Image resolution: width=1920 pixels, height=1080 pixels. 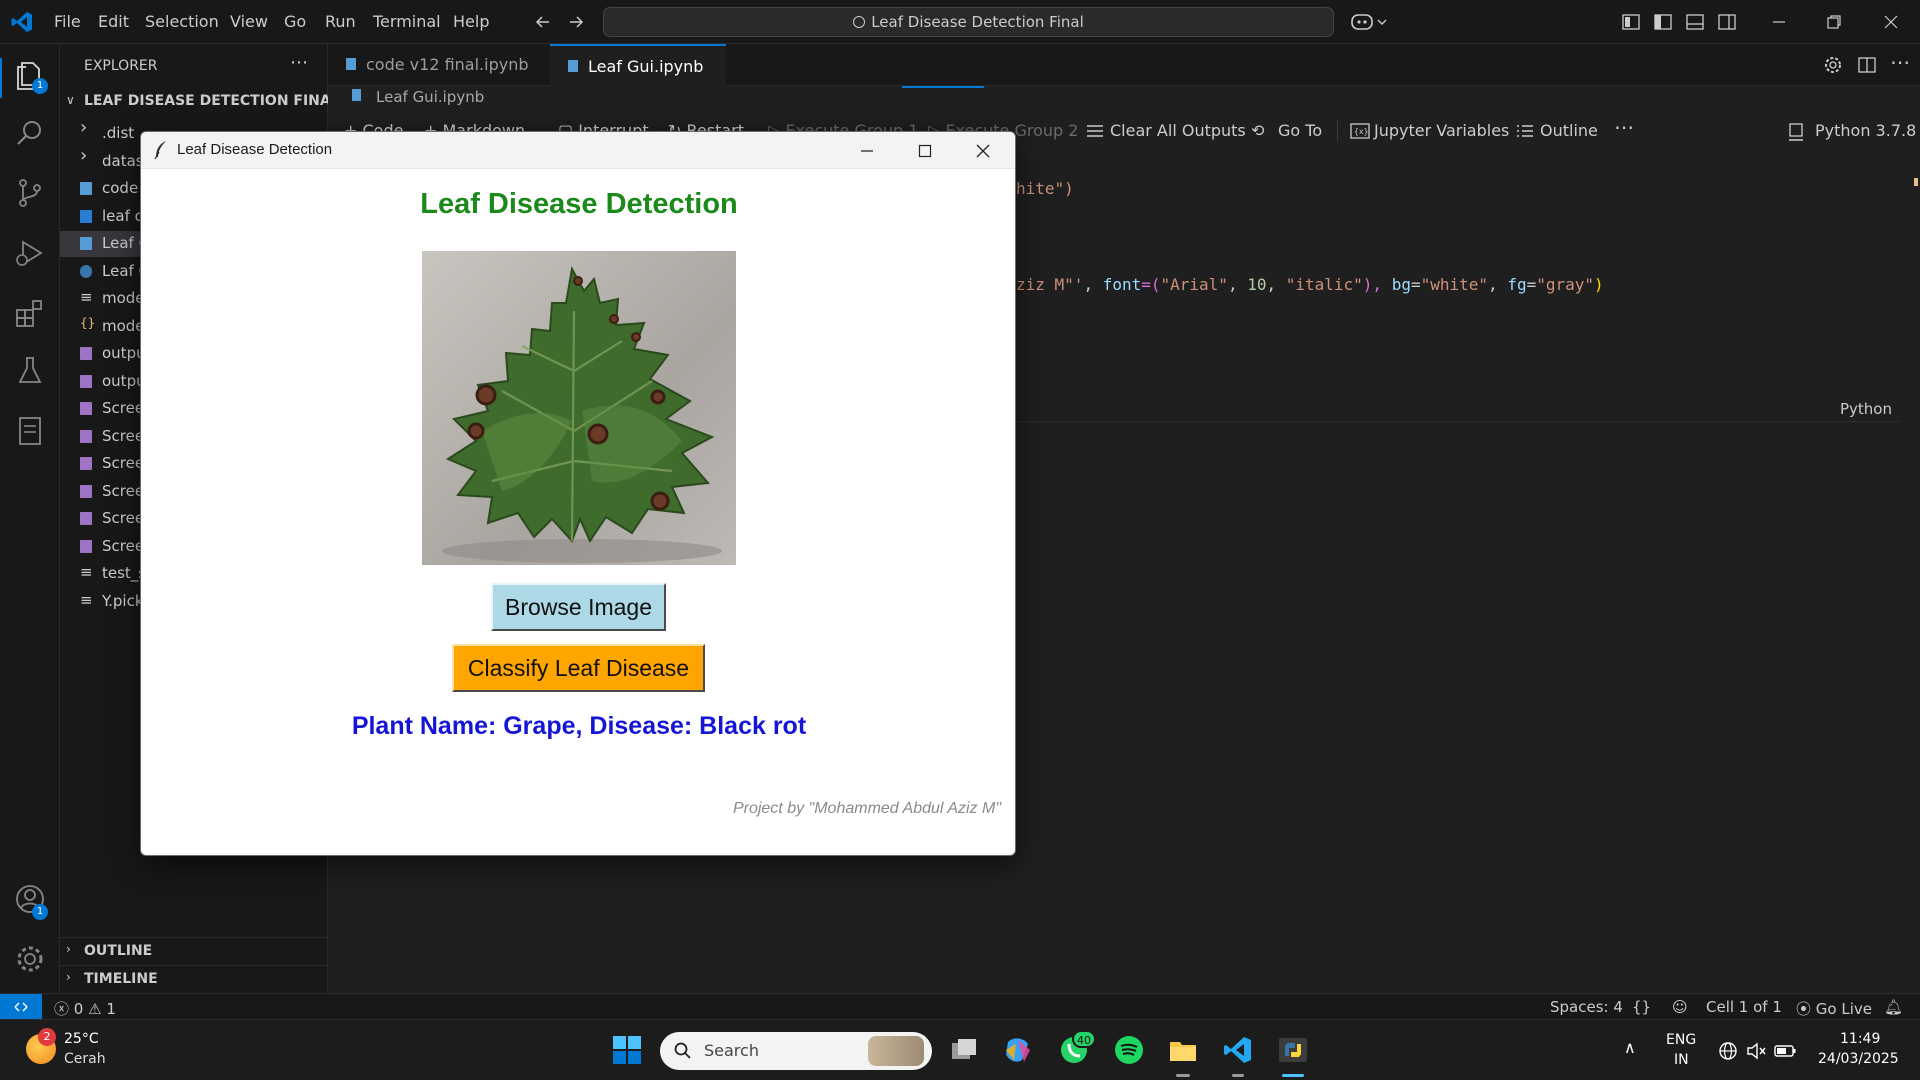 I want to click on remote-icon, so click(x=21, y=1007).